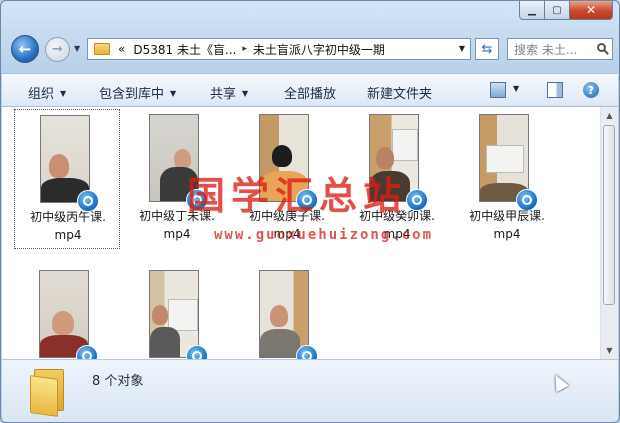 The image size is (620, 423). Describe the element at coordinates (532, 10) in the screenshot. I see `minimize-button: ▁` at that location.